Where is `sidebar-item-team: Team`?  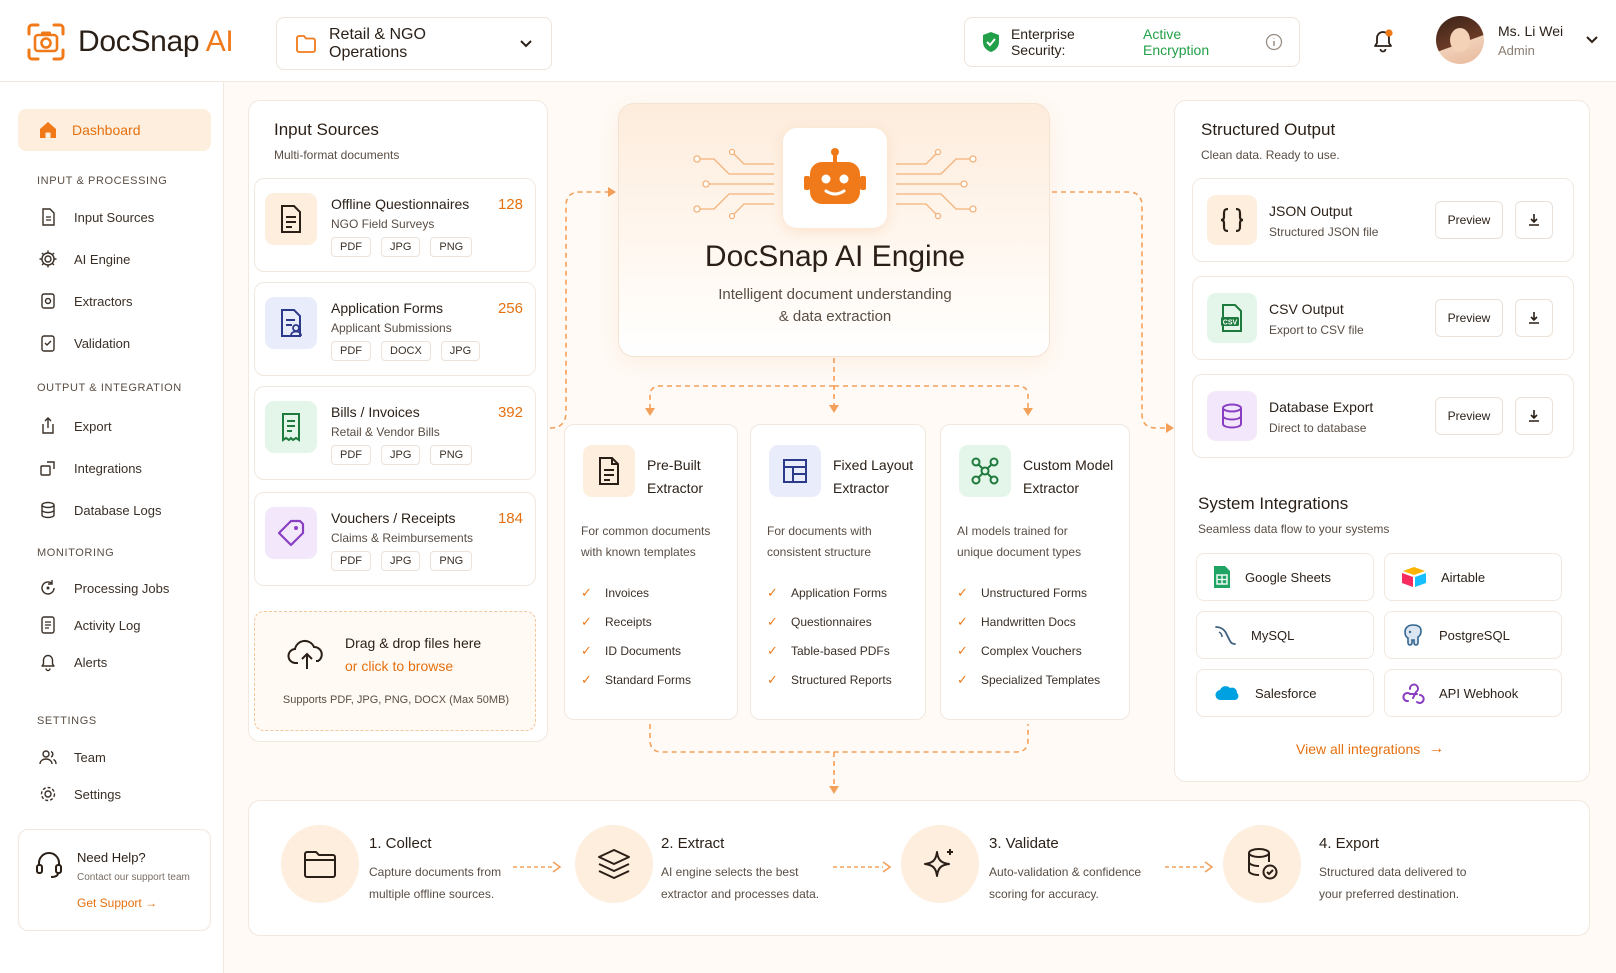 sidebar-item-team: Team is located at coordinates (72, 757).